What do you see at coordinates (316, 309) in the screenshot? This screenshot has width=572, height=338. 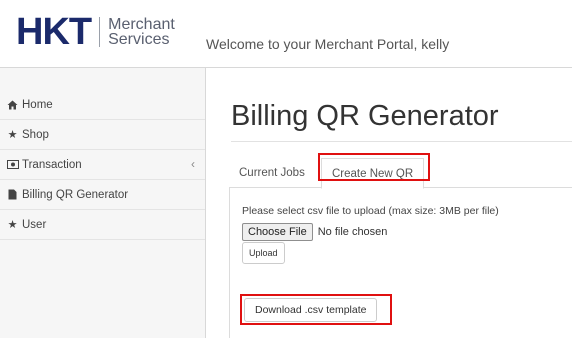 I see `highlight-box-download` at bounding box center [316, 309].